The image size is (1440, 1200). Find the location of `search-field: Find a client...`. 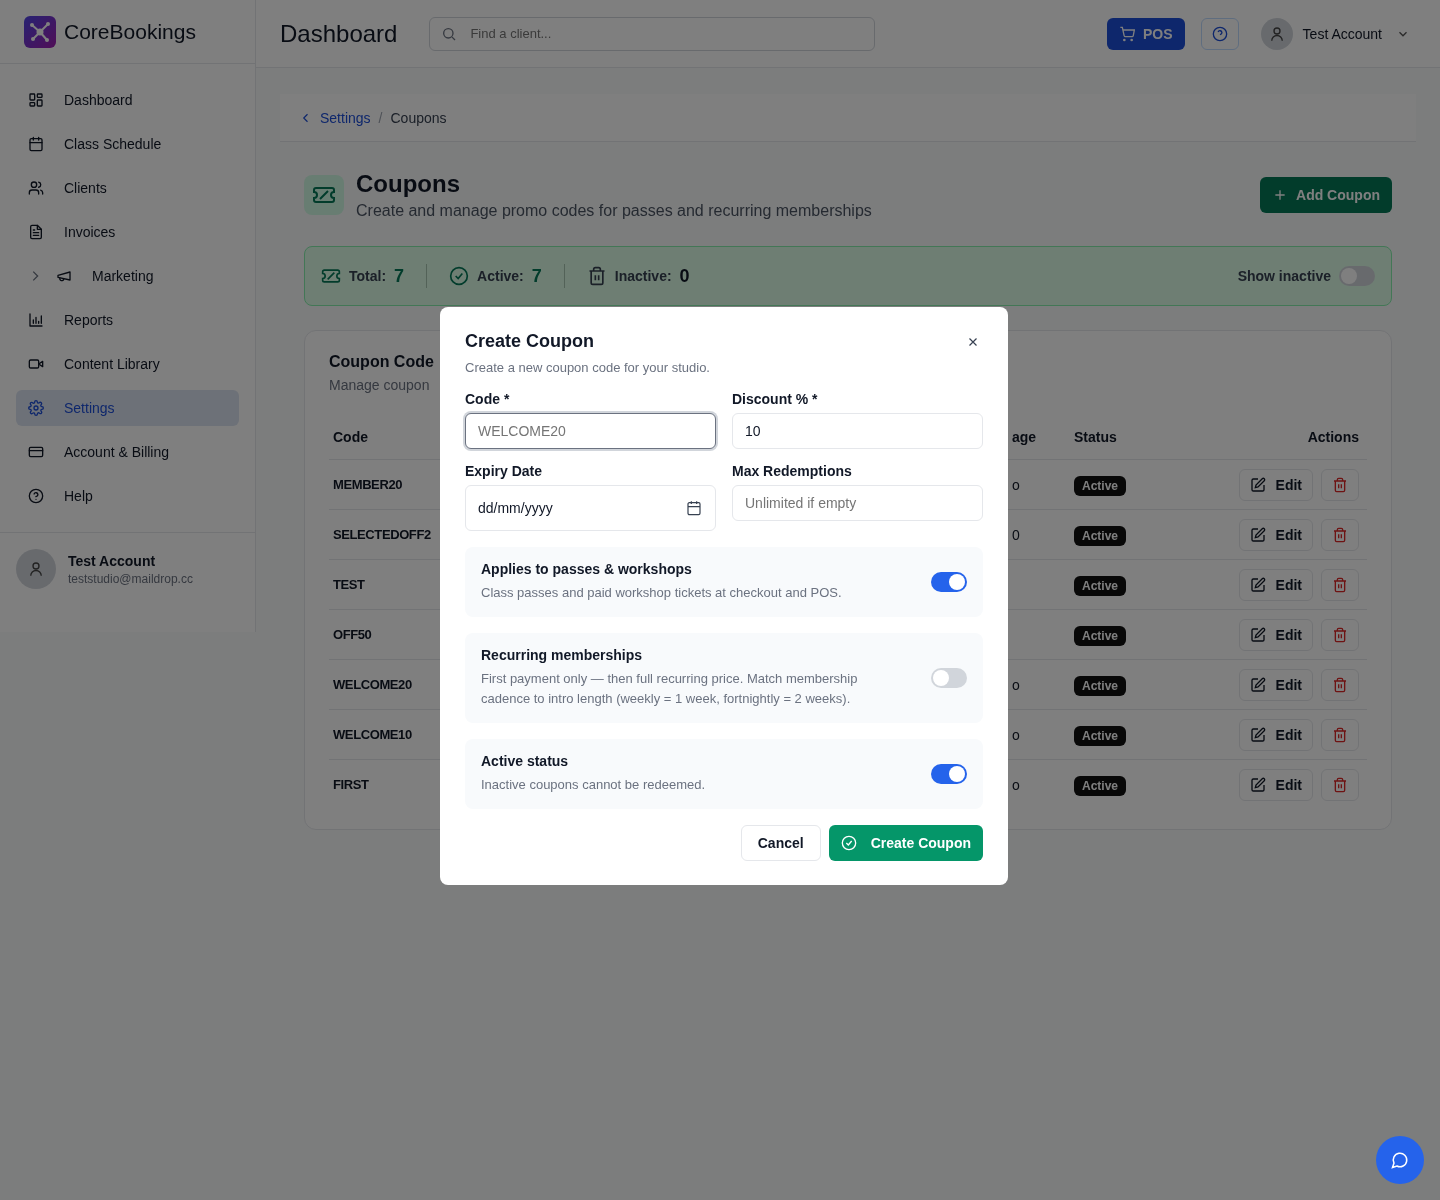

search-field: Find a client... is located at coordinates (652, 33).